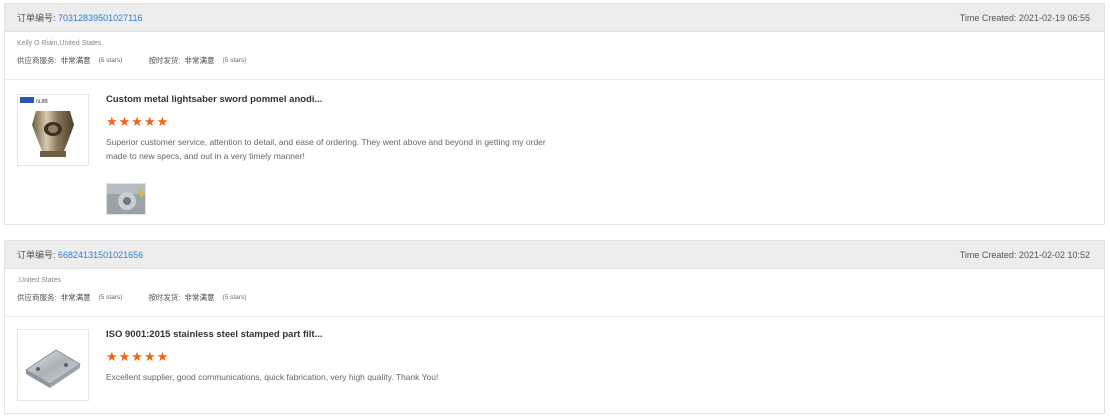  I want to click on stamped-part-image, so click(53, 368).